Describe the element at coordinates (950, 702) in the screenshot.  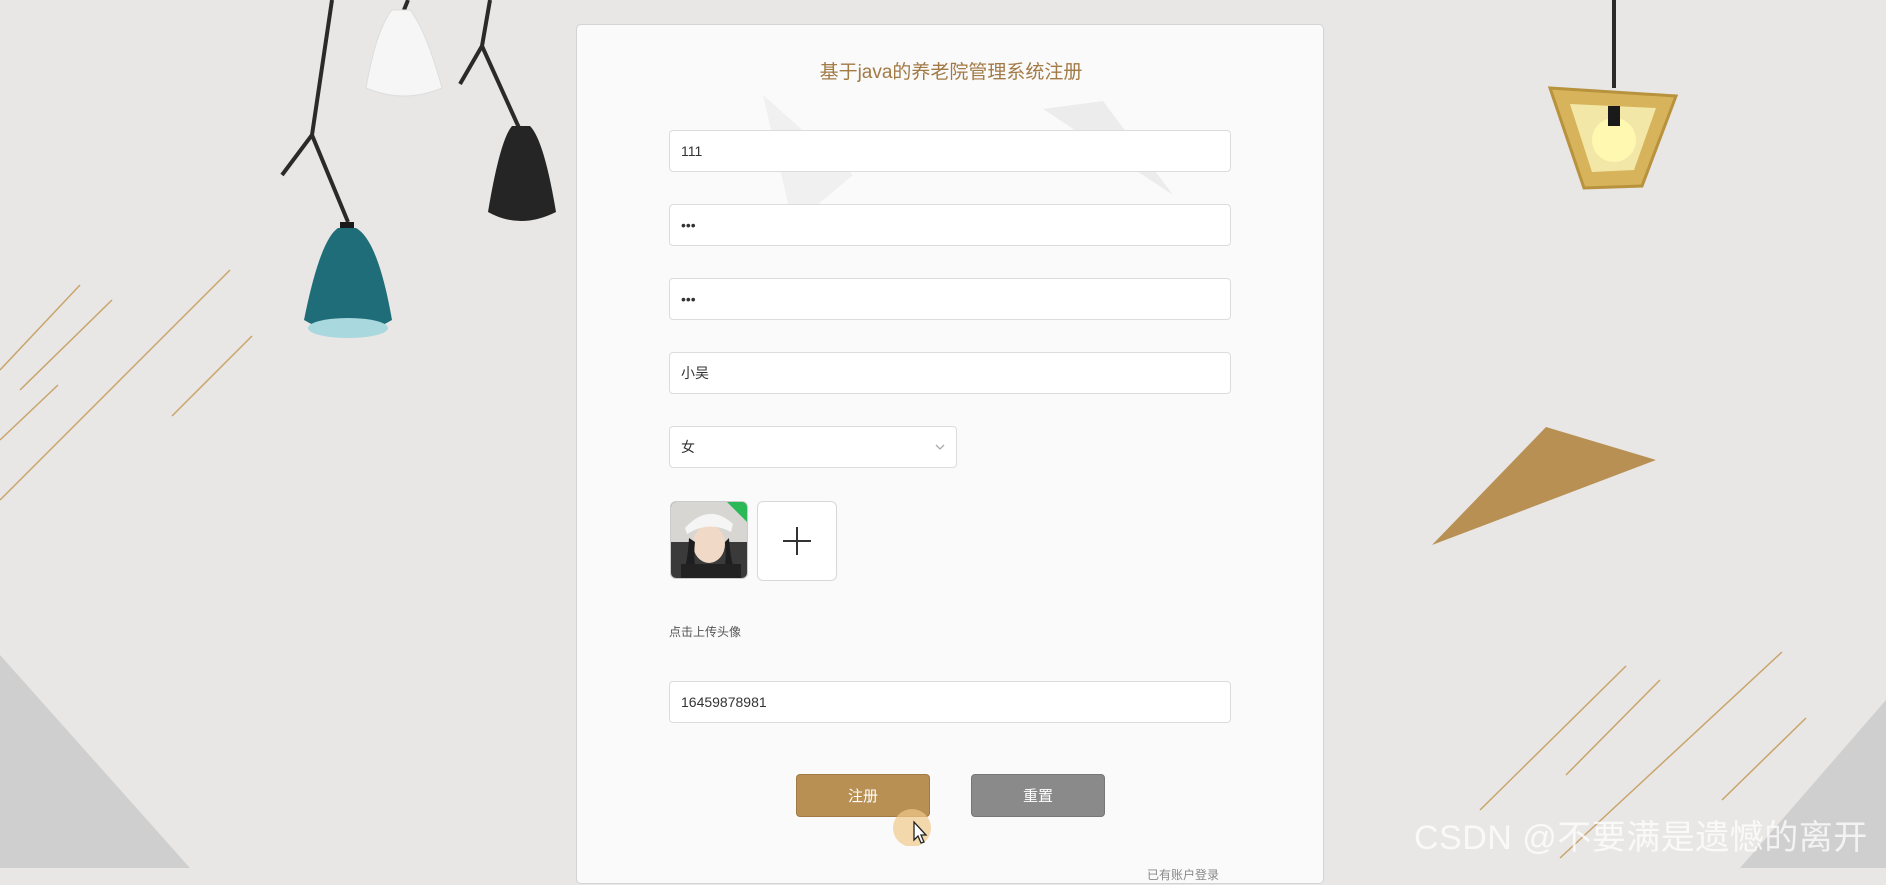
I see `phone-input: 16459878981` at that location.